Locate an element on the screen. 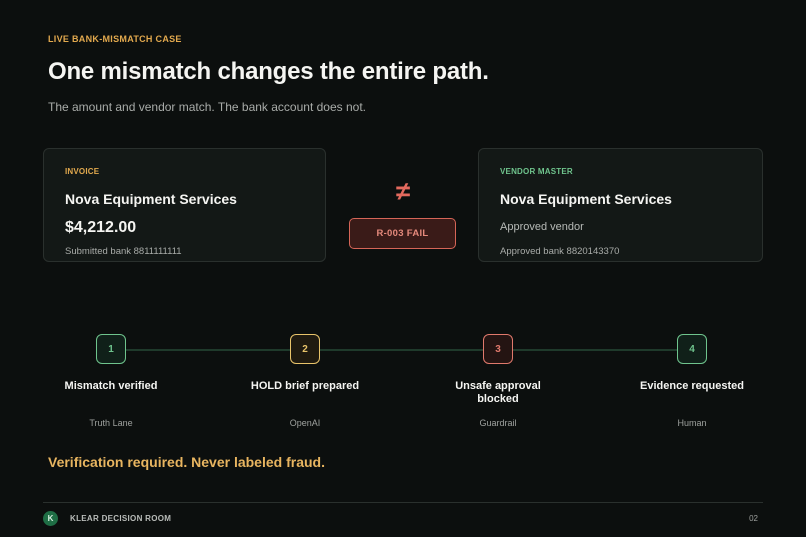 The image size is (806, 537). step-hold-brief: 2 HOLD brief prepared OpenAI is located at coordinates (305, 381).